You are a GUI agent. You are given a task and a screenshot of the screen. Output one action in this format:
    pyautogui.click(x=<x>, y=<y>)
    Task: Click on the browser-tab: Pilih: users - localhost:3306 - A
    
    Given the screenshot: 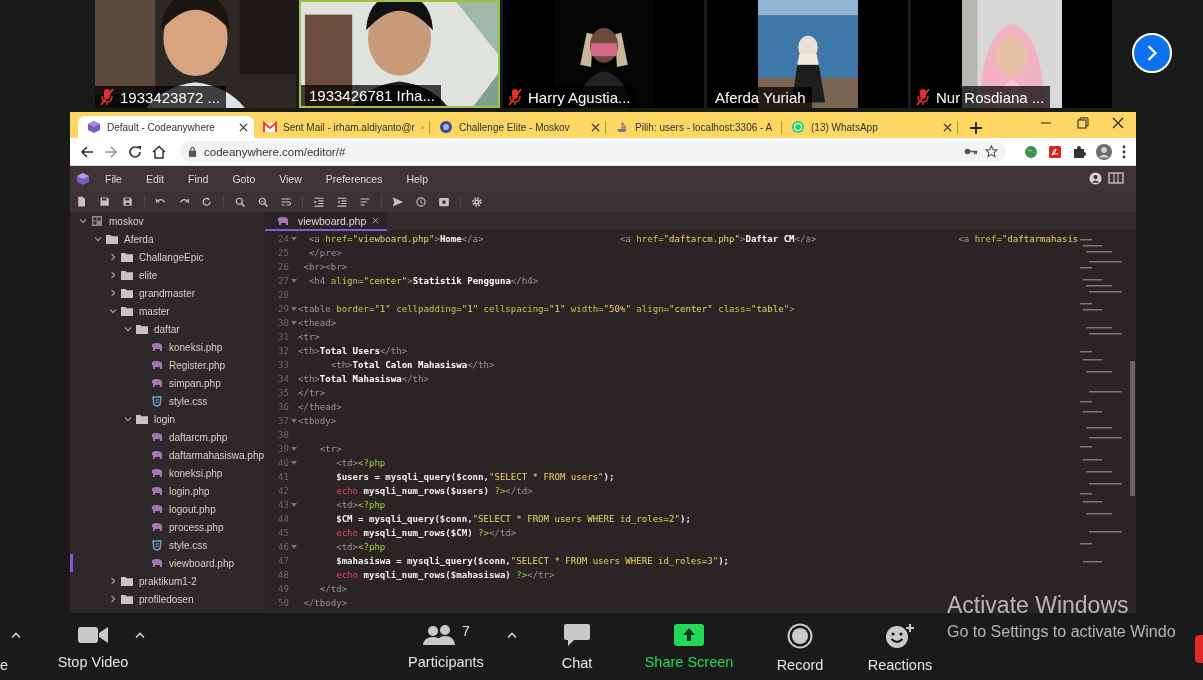 What is the action you would take?
    pyautogui.click(x=694, y=127)
    